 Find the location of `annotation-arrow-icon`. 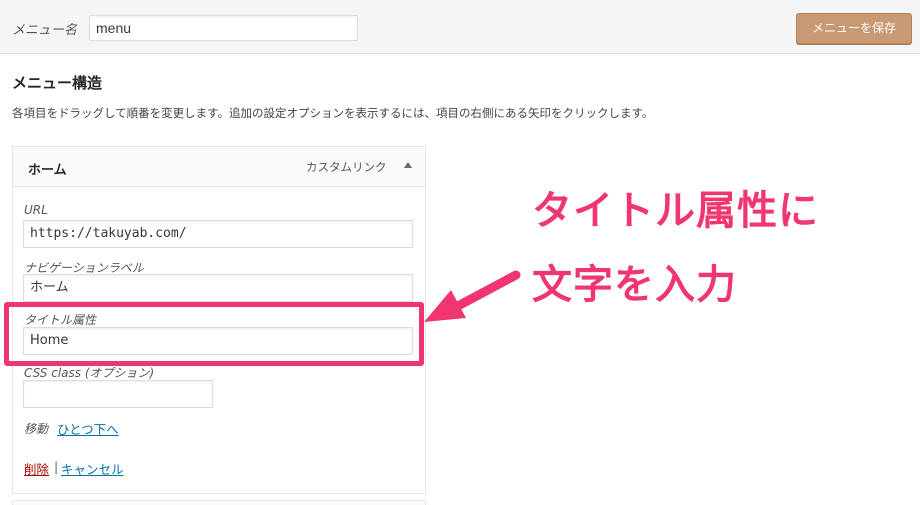

annotation-arrow-icon is located at coordinates (472, 296).